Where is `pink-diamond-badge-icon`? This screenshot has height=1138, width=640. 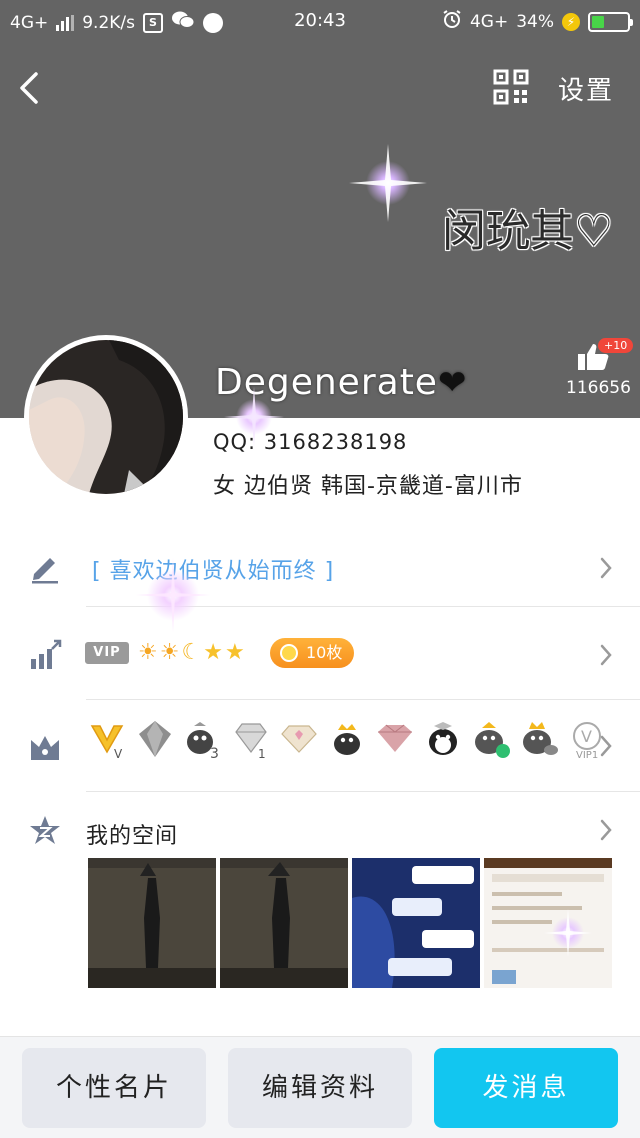 pink-diamond-badge-icon is located at coordinates (299, 739).